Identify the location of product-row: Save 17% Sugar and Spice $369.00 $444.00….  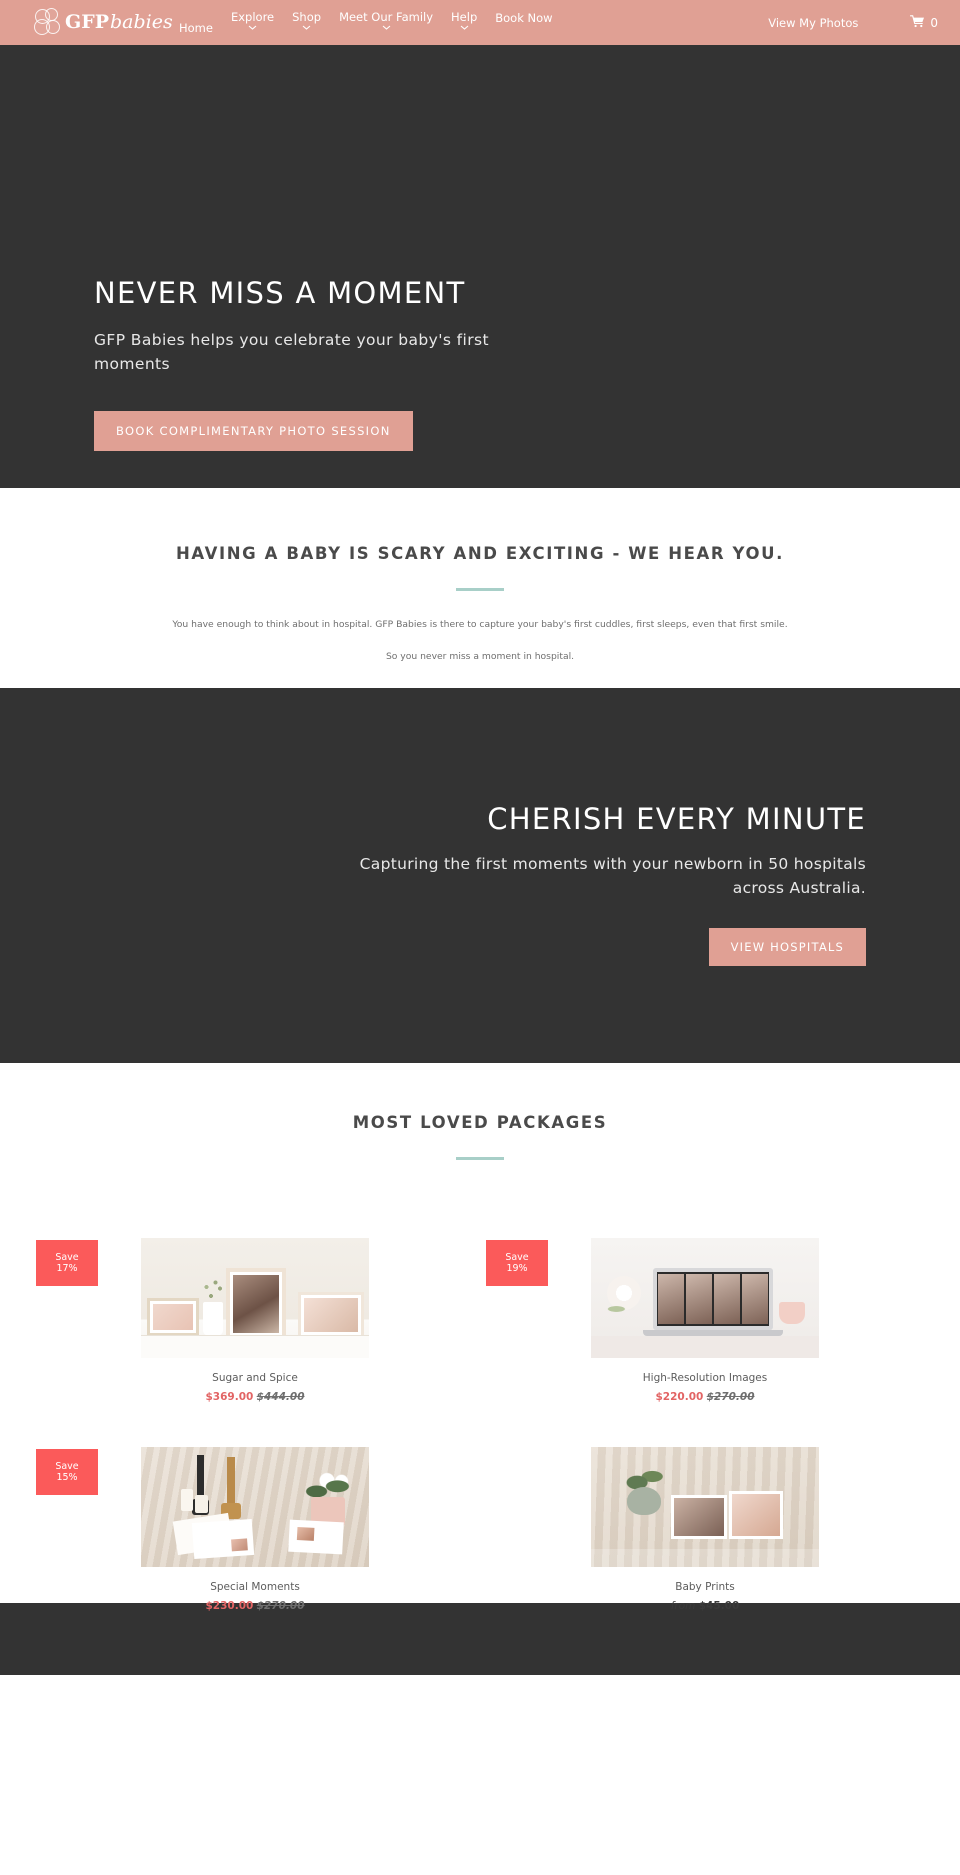
(480, 1310).